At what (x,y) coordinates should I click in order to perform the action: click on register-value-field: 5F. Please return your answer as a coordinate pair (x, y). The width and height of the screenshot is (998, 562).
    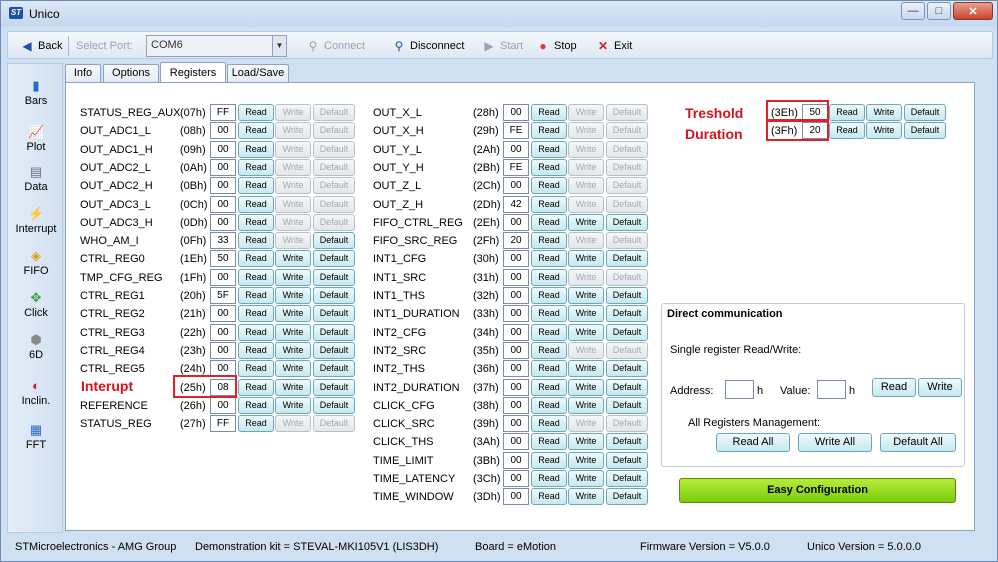
    Looking at the image, I should click on (223, 295).